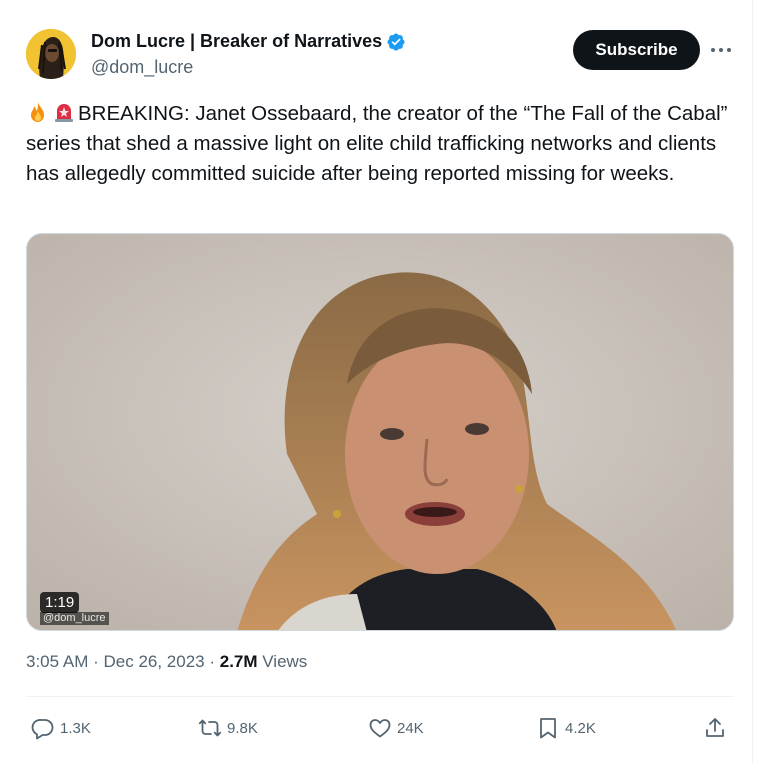 Image resolution: width=760 pixels, height=763 pixels. I want to click on reply-button: 1.3K, so click(61, 728).